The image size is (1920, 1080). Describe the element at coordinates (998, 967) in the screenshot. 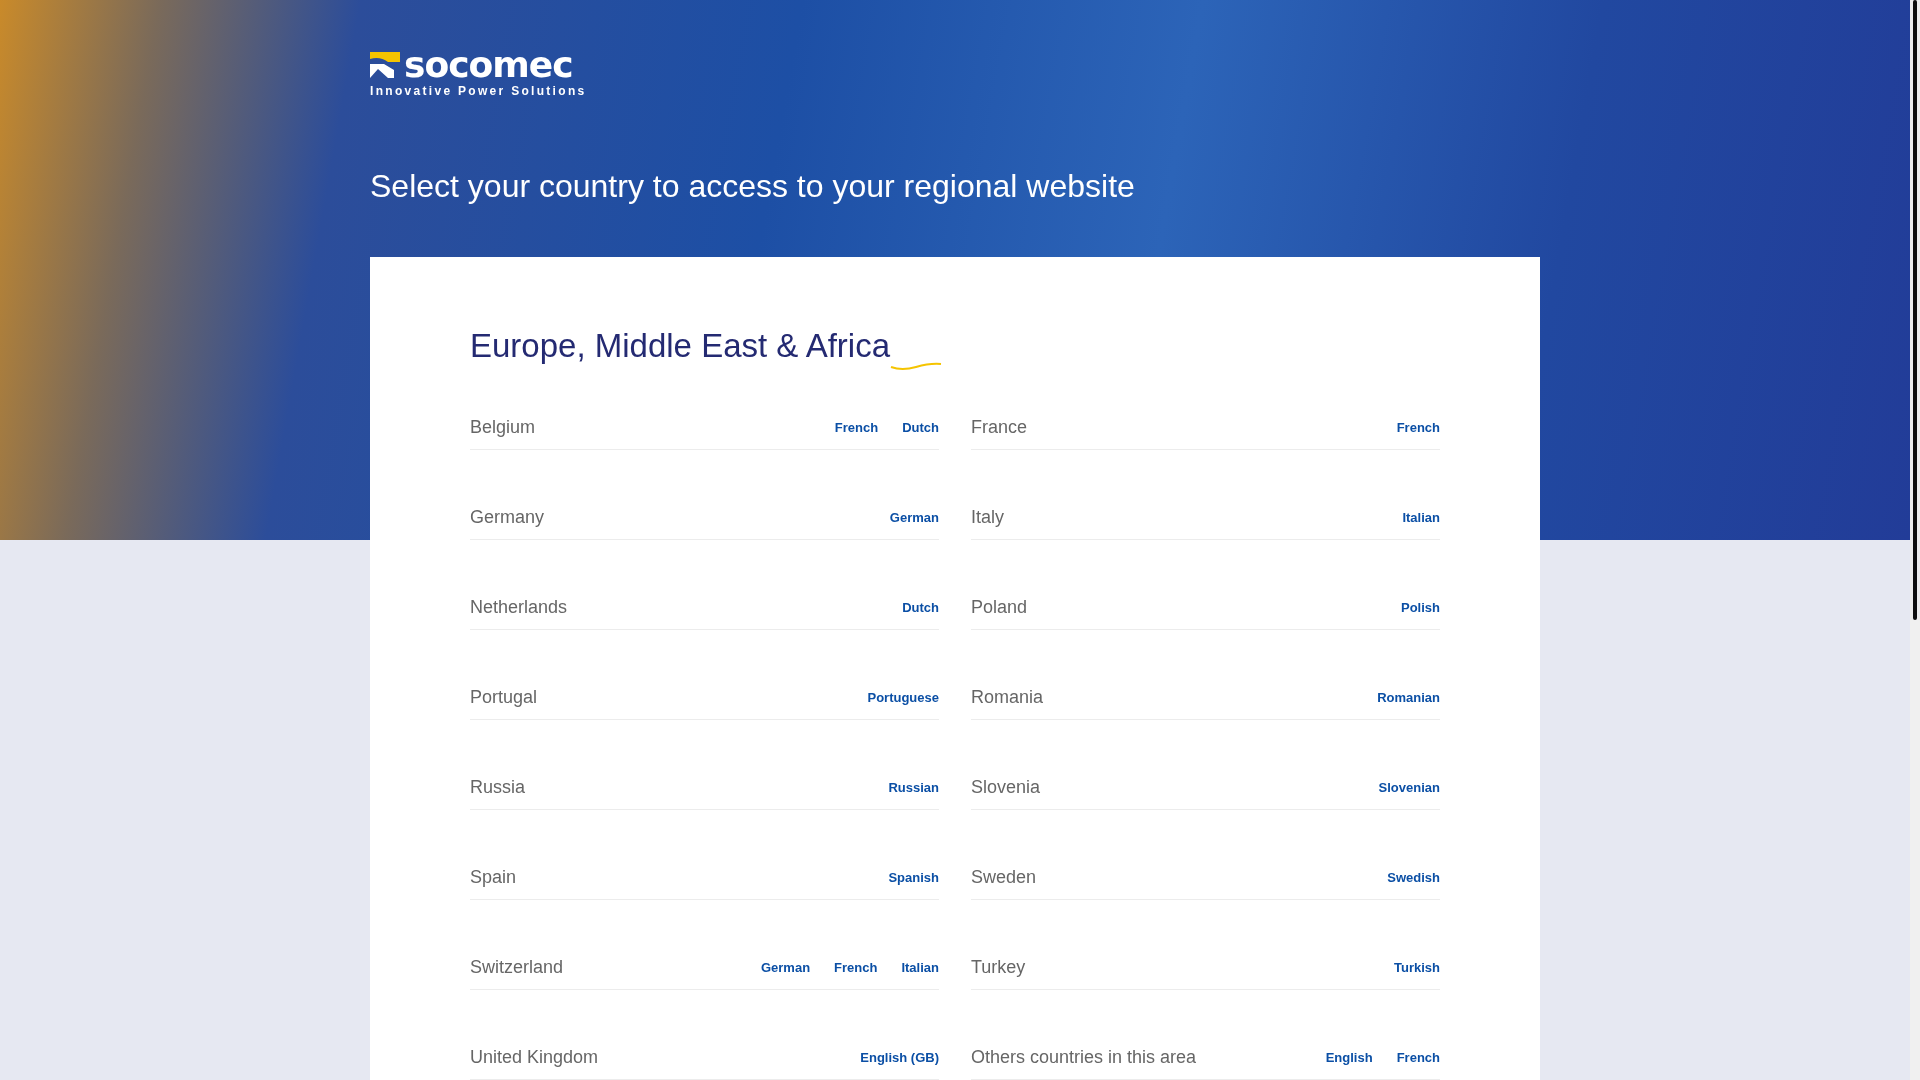

I see `country-name: Turkey` at that location.